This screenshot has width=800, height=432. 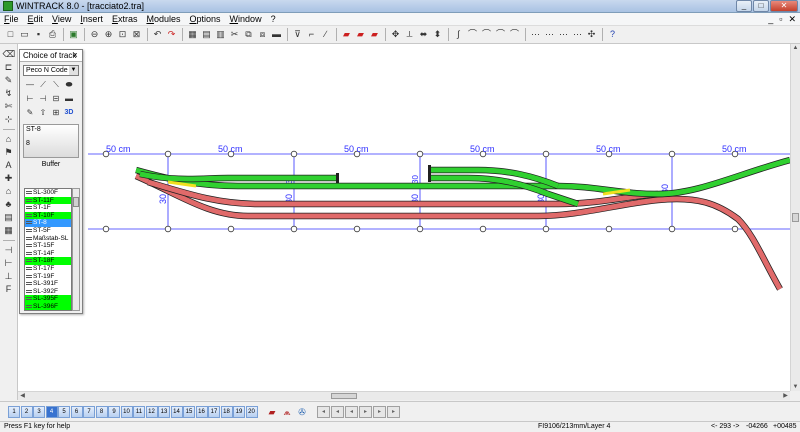 What do you see at coordinates (69, 99) in the screenshot?
I see `buffer-icon: ▬` at bounding box center [69, 99].